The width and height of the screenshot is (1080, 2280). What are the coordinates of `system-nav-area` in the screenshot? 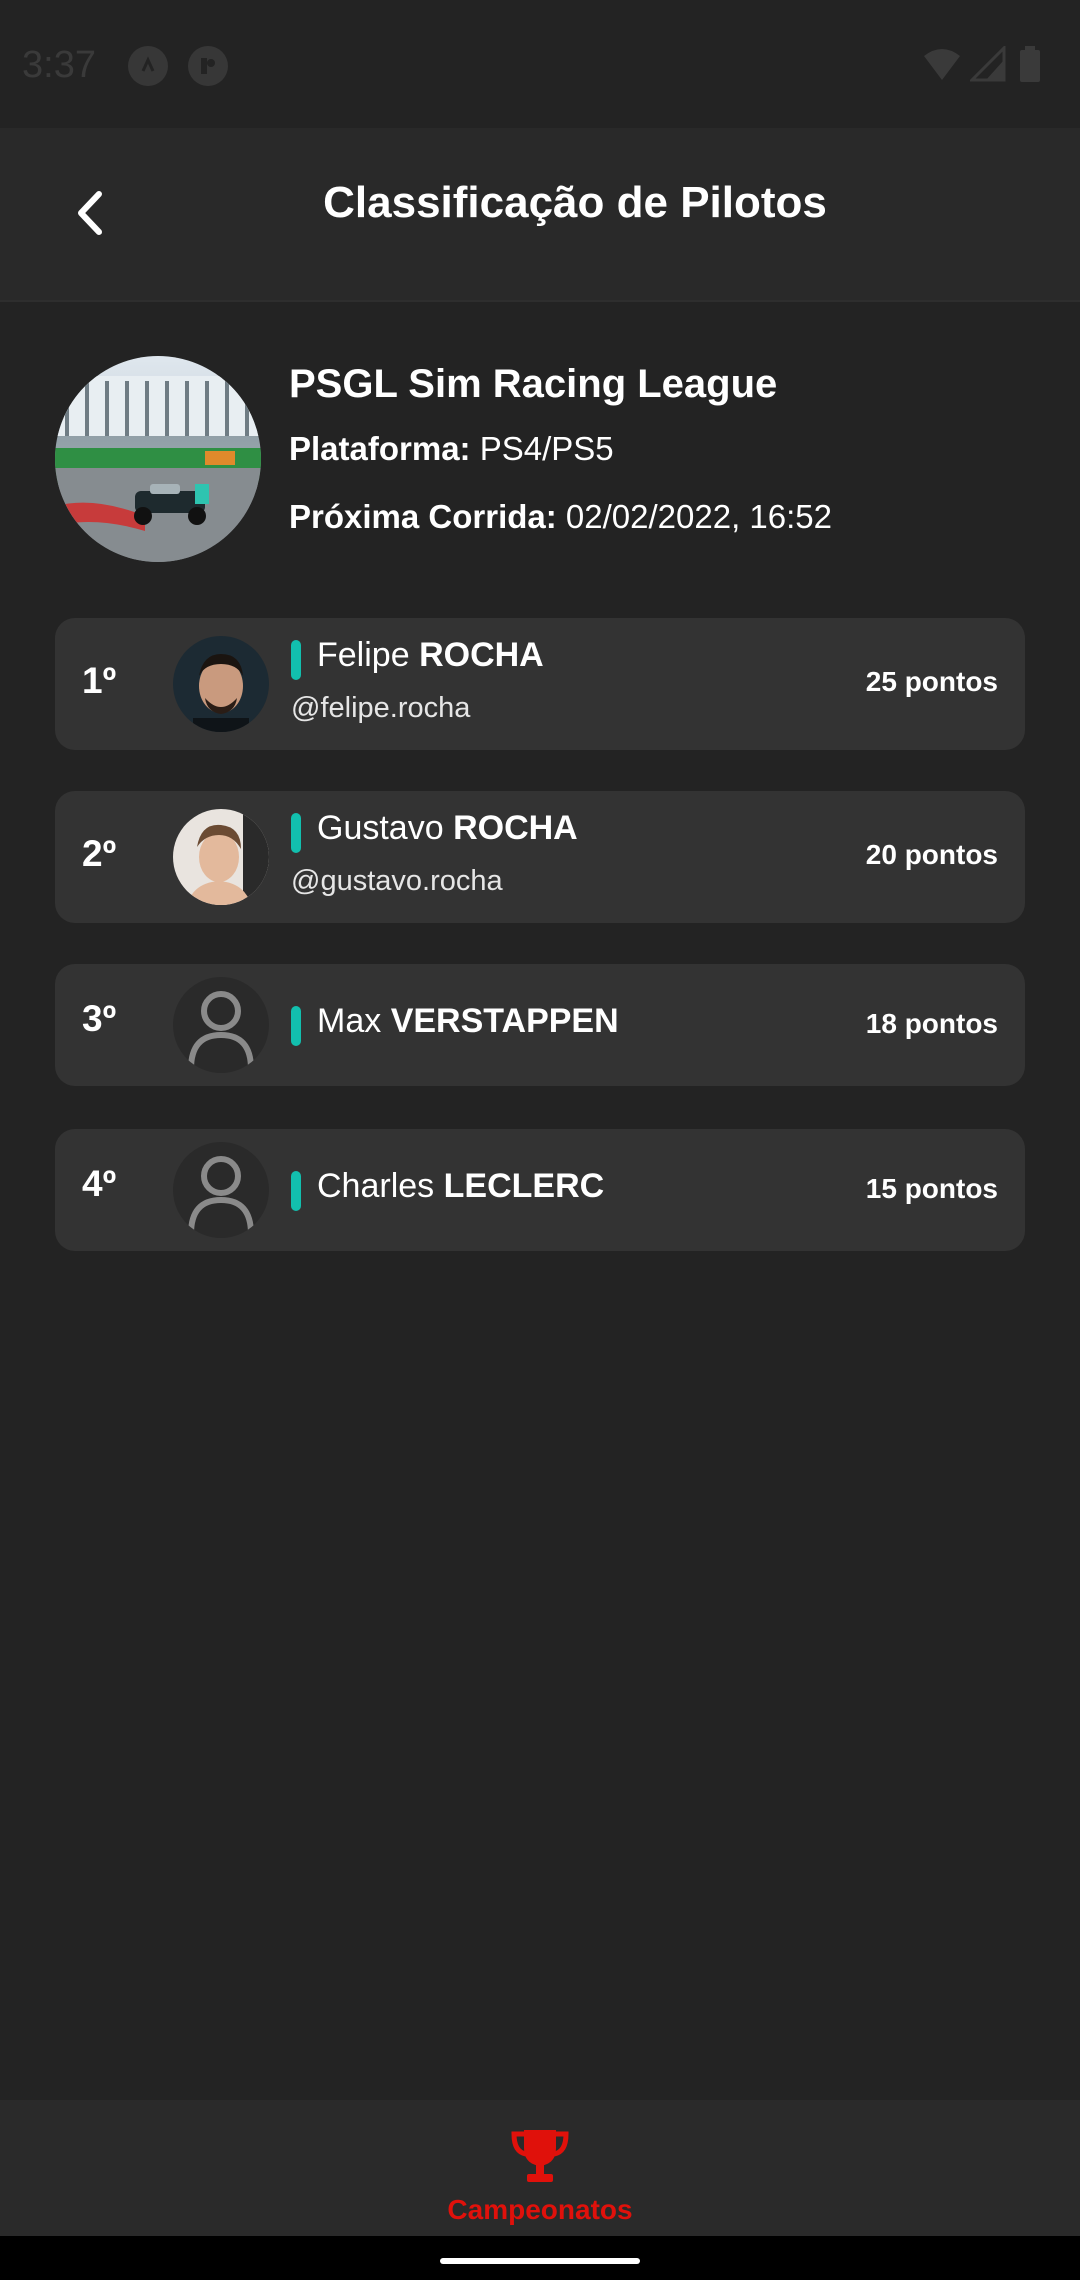 It's located at (540, 2258).